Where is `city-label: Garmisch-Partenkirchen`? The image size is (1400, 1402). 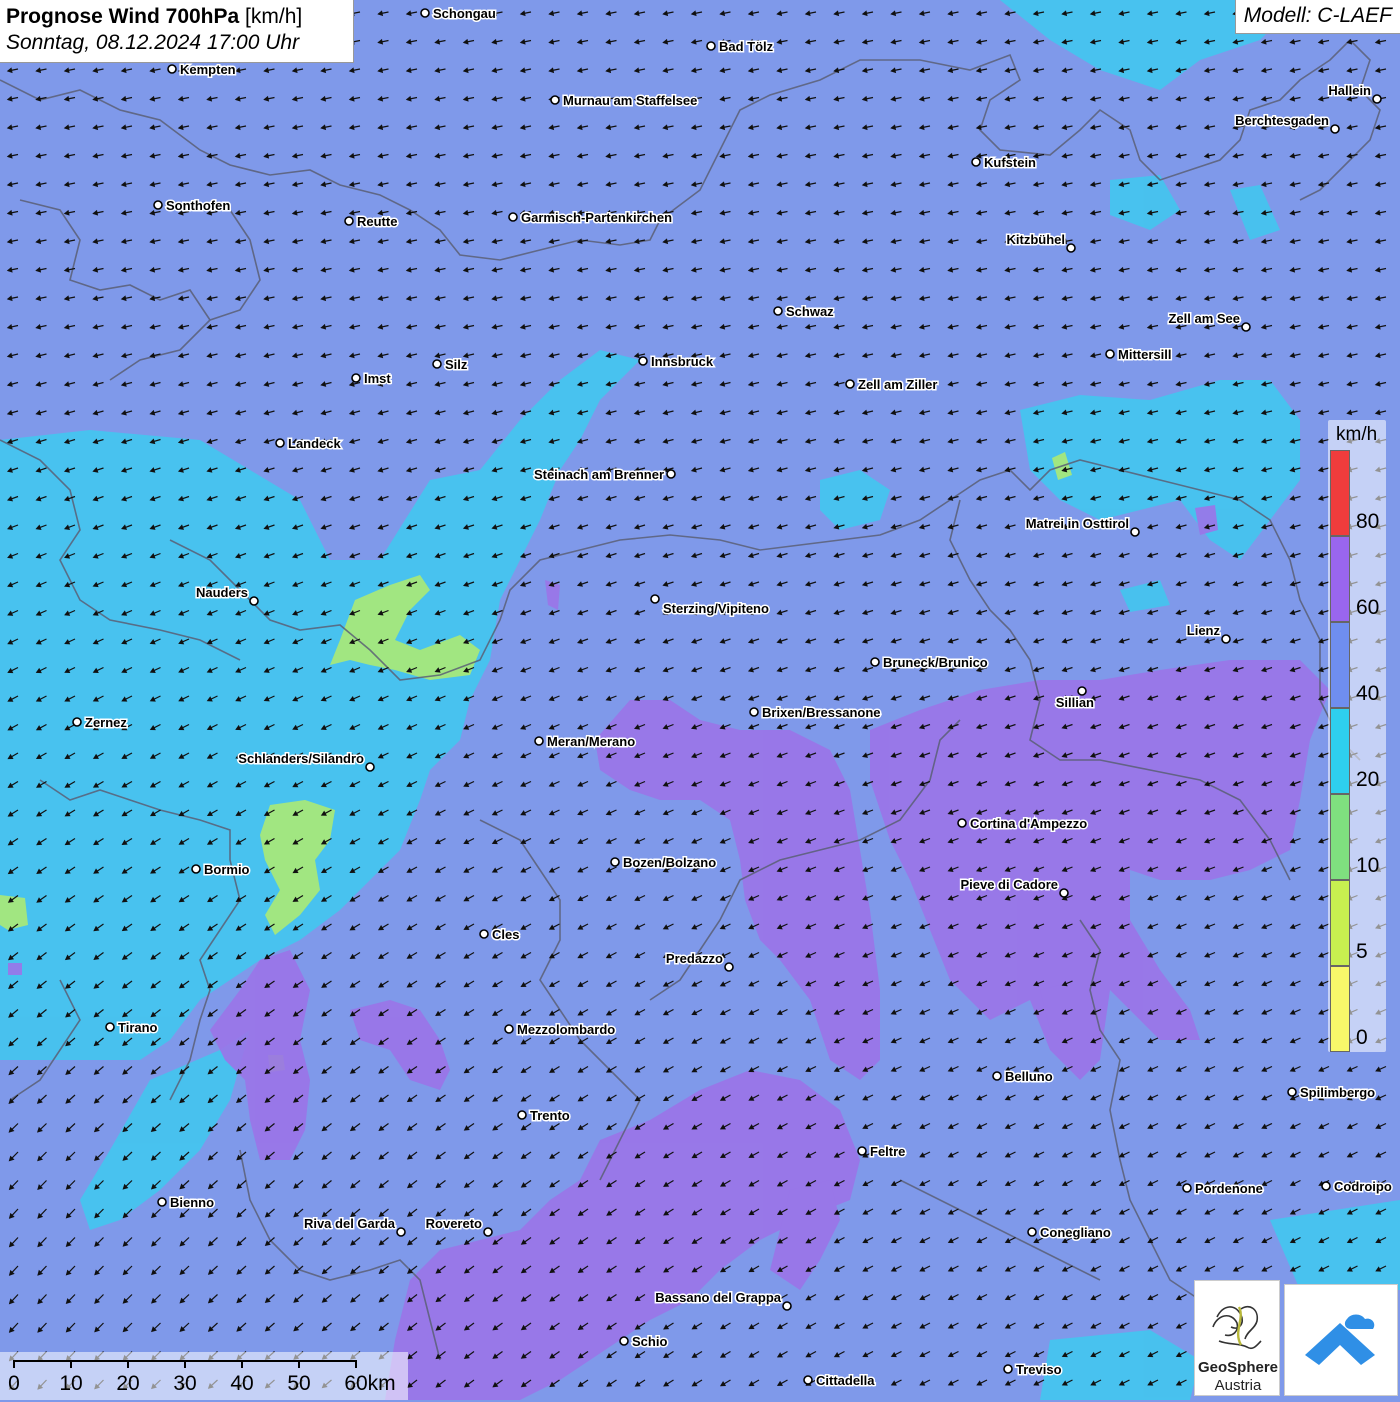
city-label: Garmisch-Partenkirchen is located at coordinates (596, 217).